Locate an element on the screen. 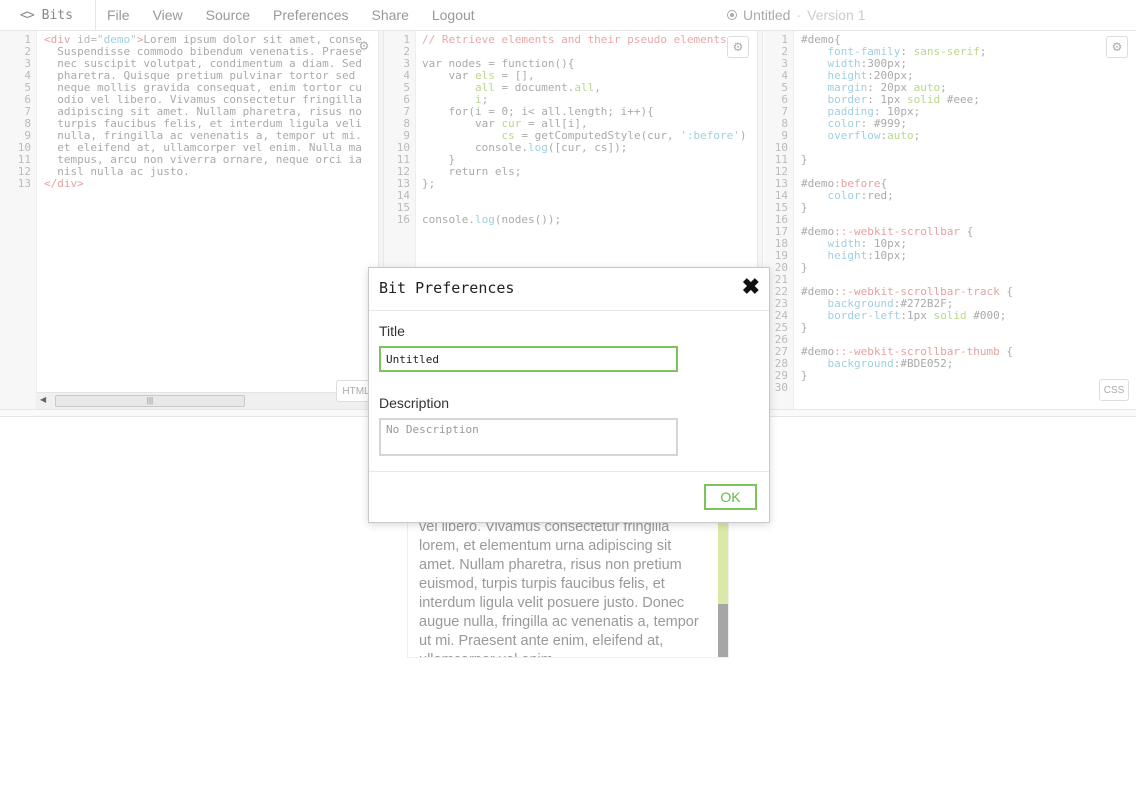 This screenshot has height=787, width=1136. code-token: sans-serif is located at coordinates (946, 51).